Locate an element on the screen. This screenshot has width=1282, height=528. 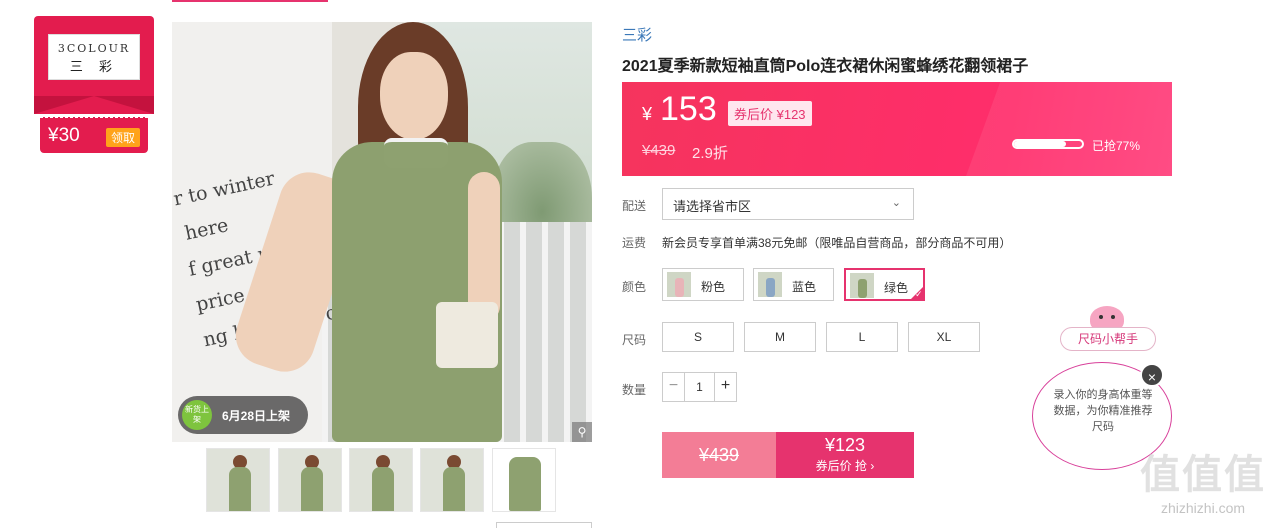
brand-coupon-strip: ¥30 领取 is located at coordinates (94, 135).